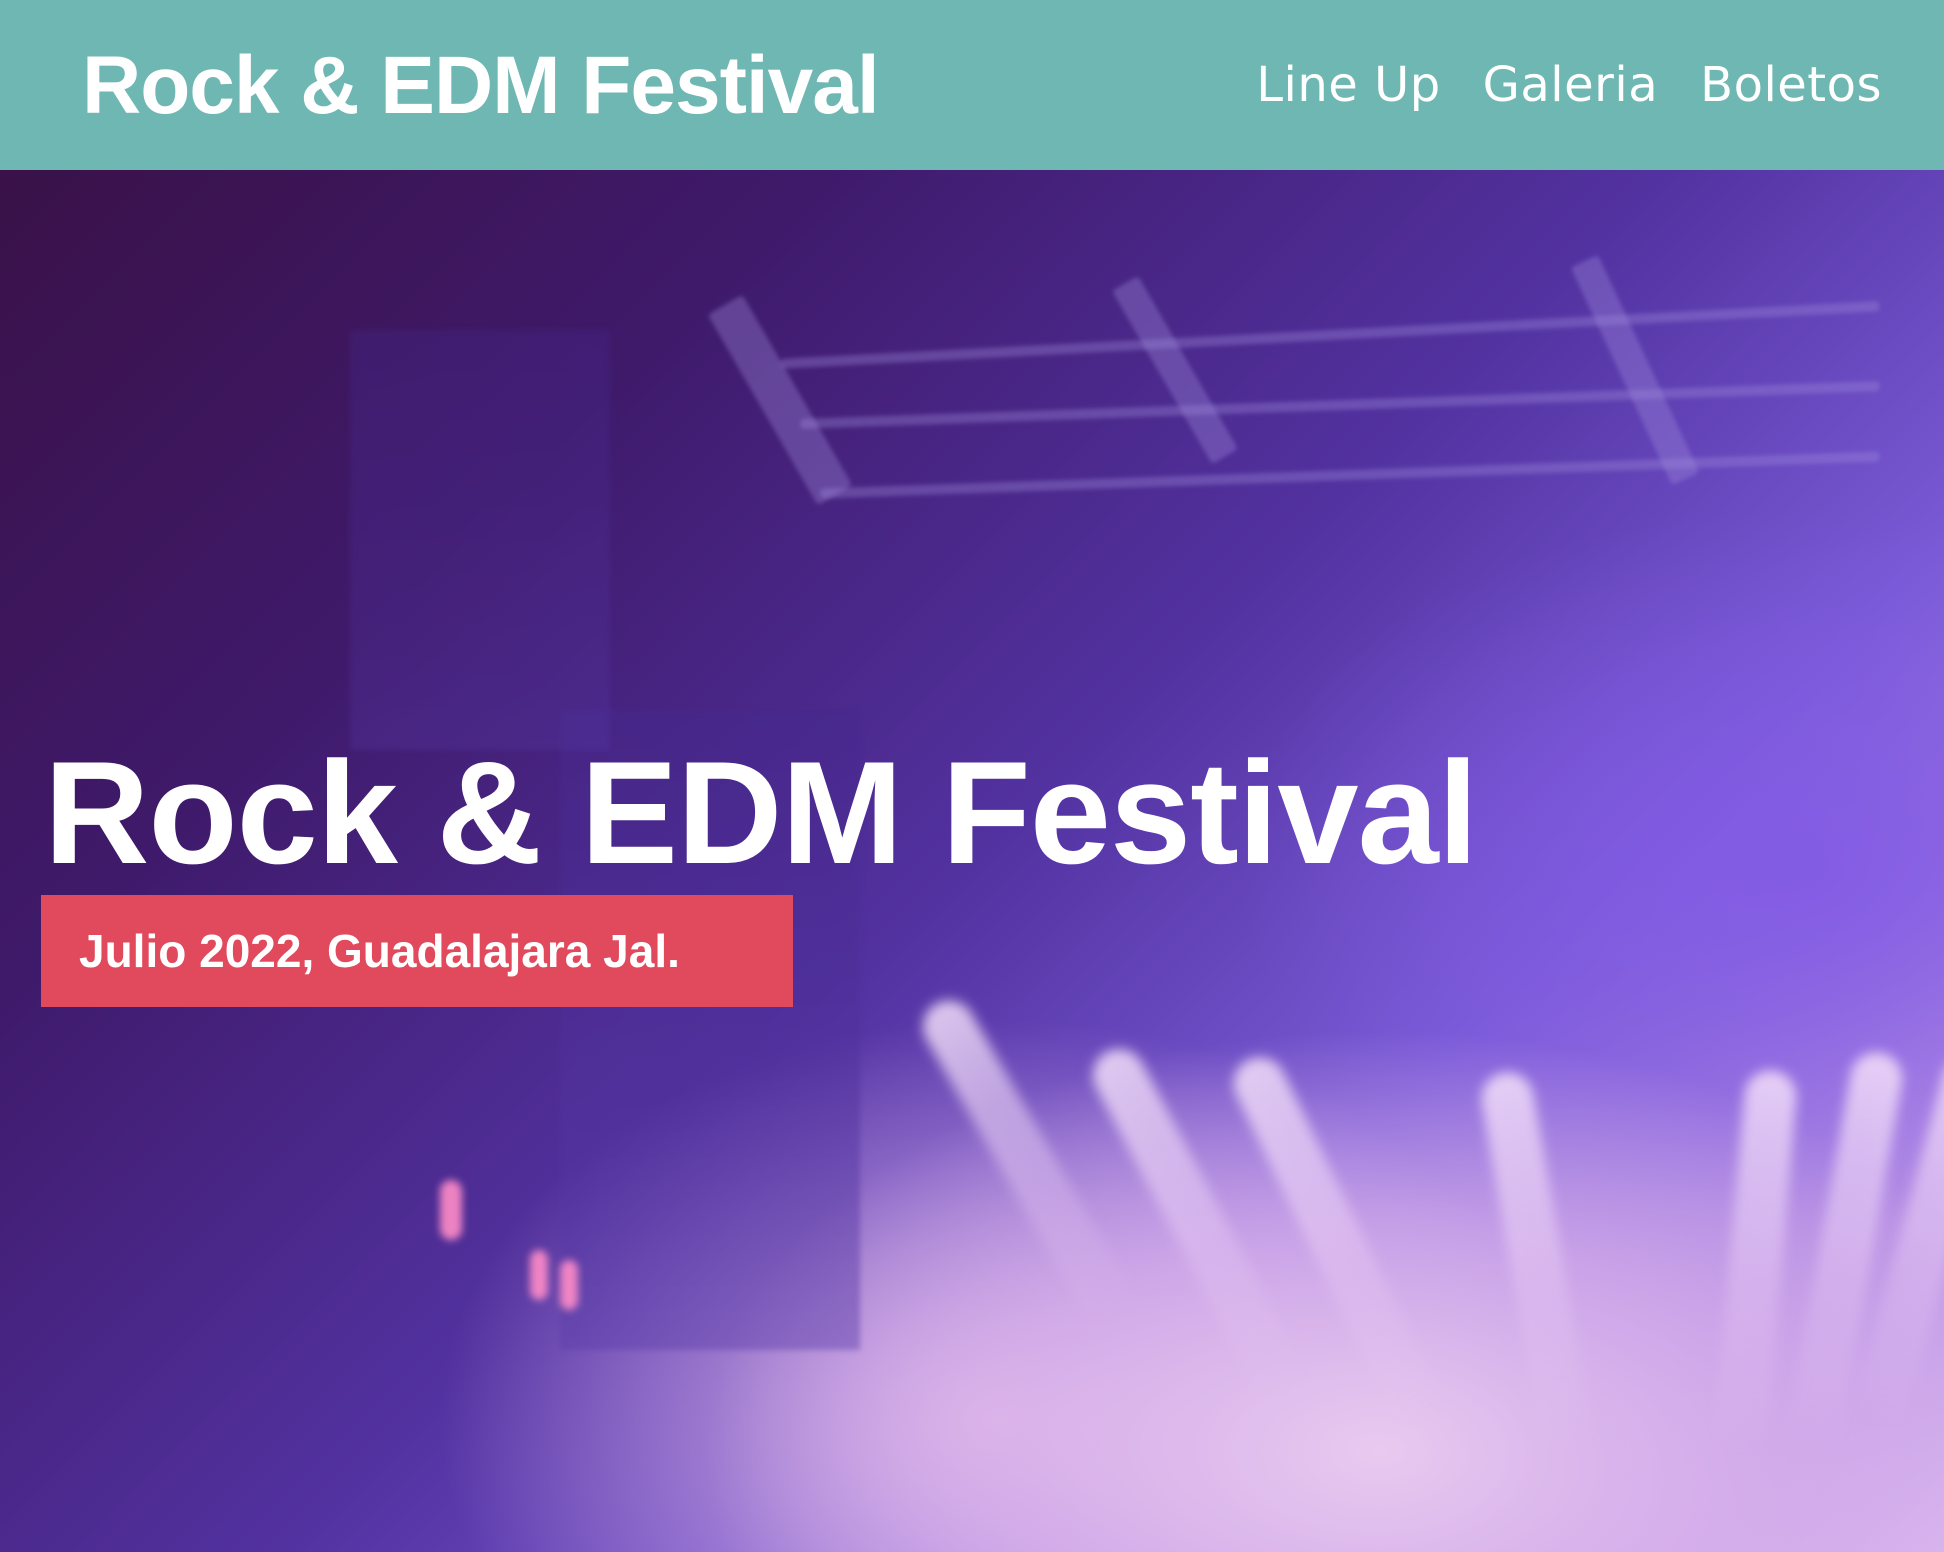  What do you see at coordinates (379, 951) in the screenshot?
I see `event-date-location-text: Julio 2022, Guadalajara Jal.` at bounding box center [379, 951].